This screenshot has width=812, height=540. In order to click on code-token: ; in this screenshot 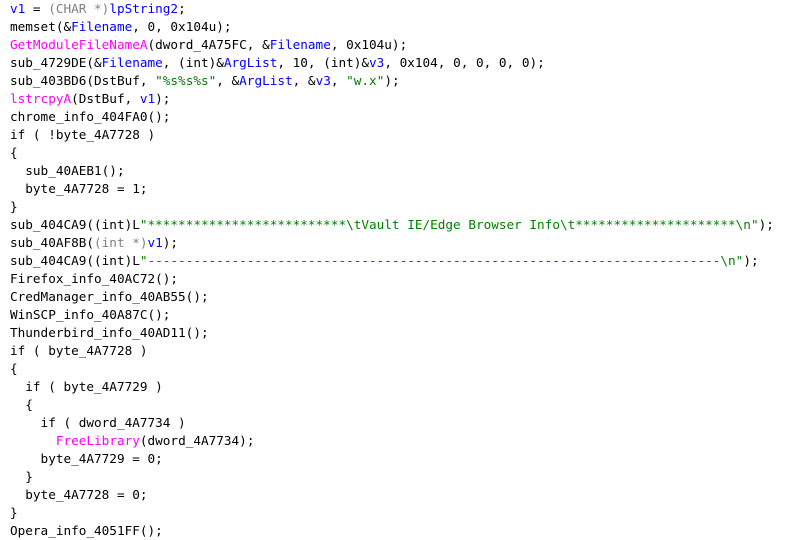, I will do `click(182, 8)`.